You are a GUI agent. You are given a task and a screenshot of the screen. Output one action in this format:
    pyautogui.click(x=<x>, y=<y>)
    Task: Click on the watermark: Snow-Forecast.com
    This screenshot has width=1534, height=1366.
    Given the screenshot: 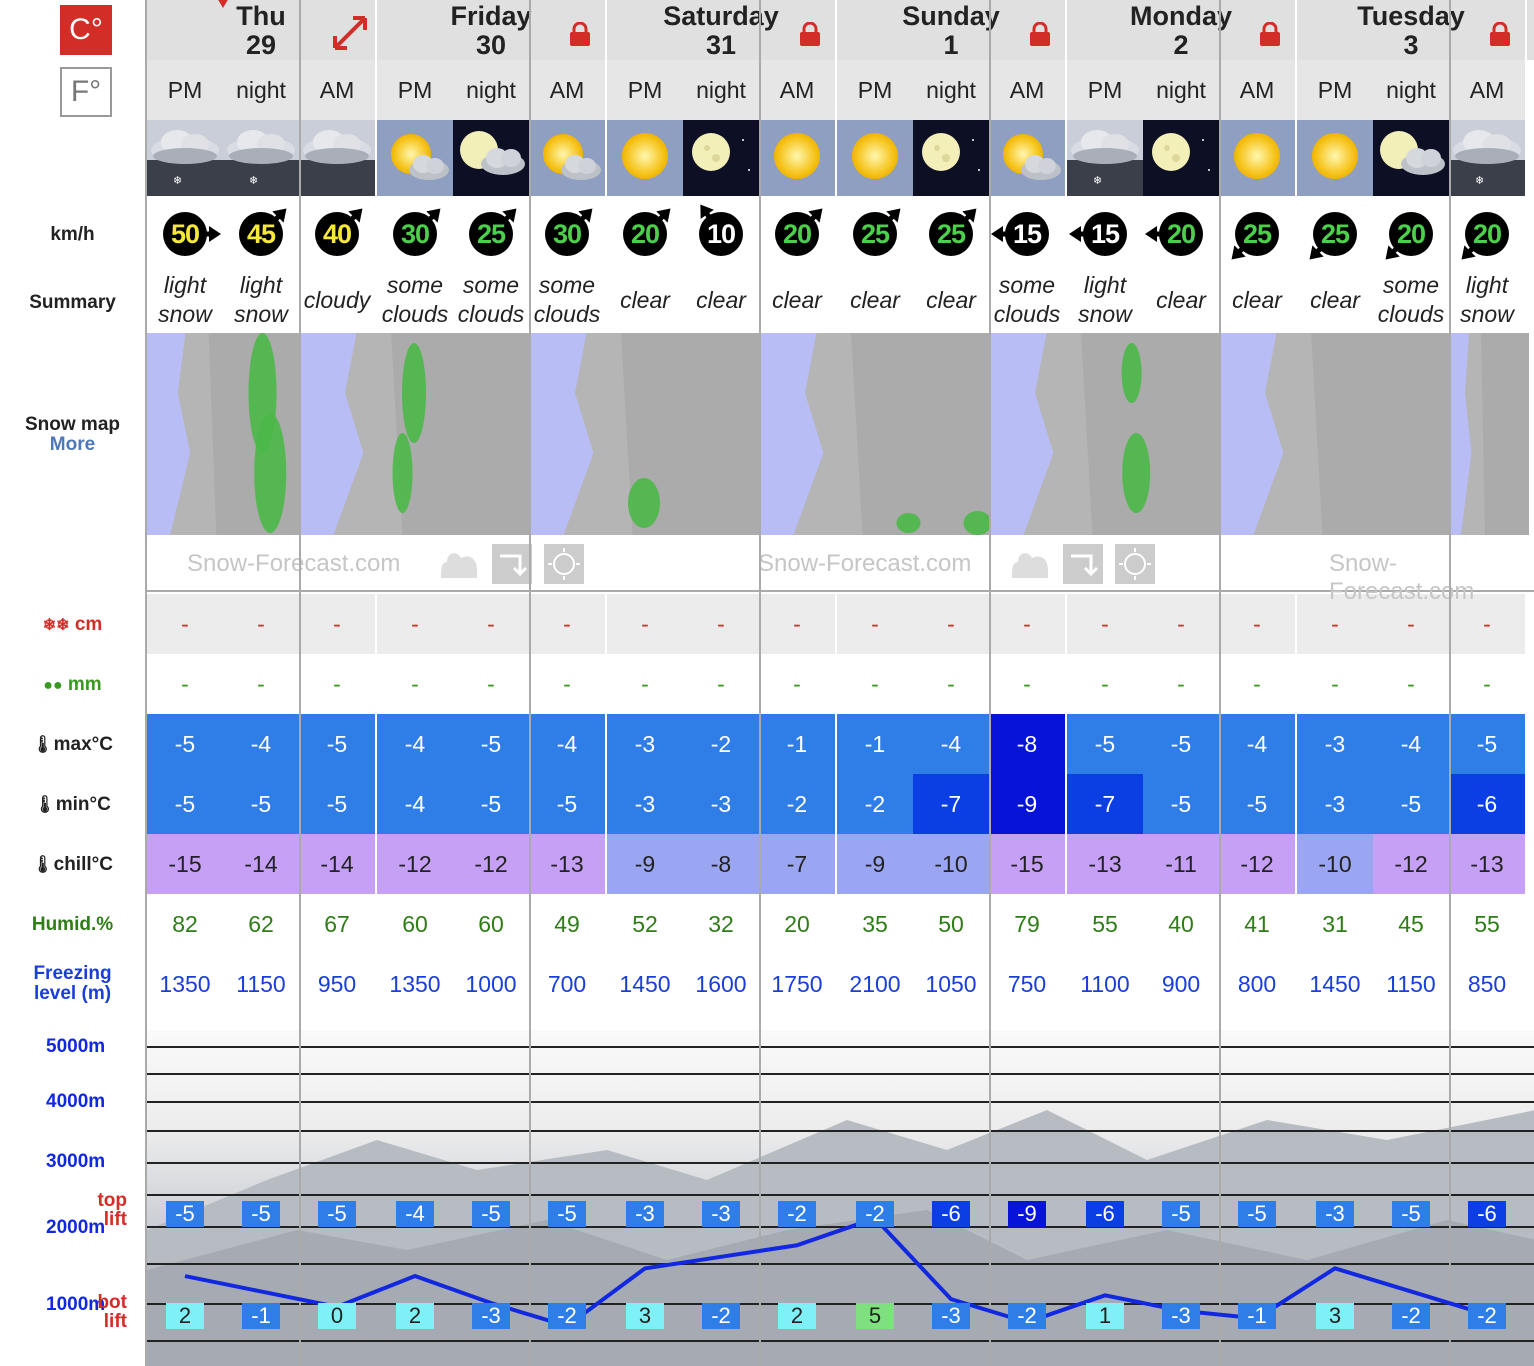 What is the action you would take?
    pyautogui.click(x=294, y=563)
    